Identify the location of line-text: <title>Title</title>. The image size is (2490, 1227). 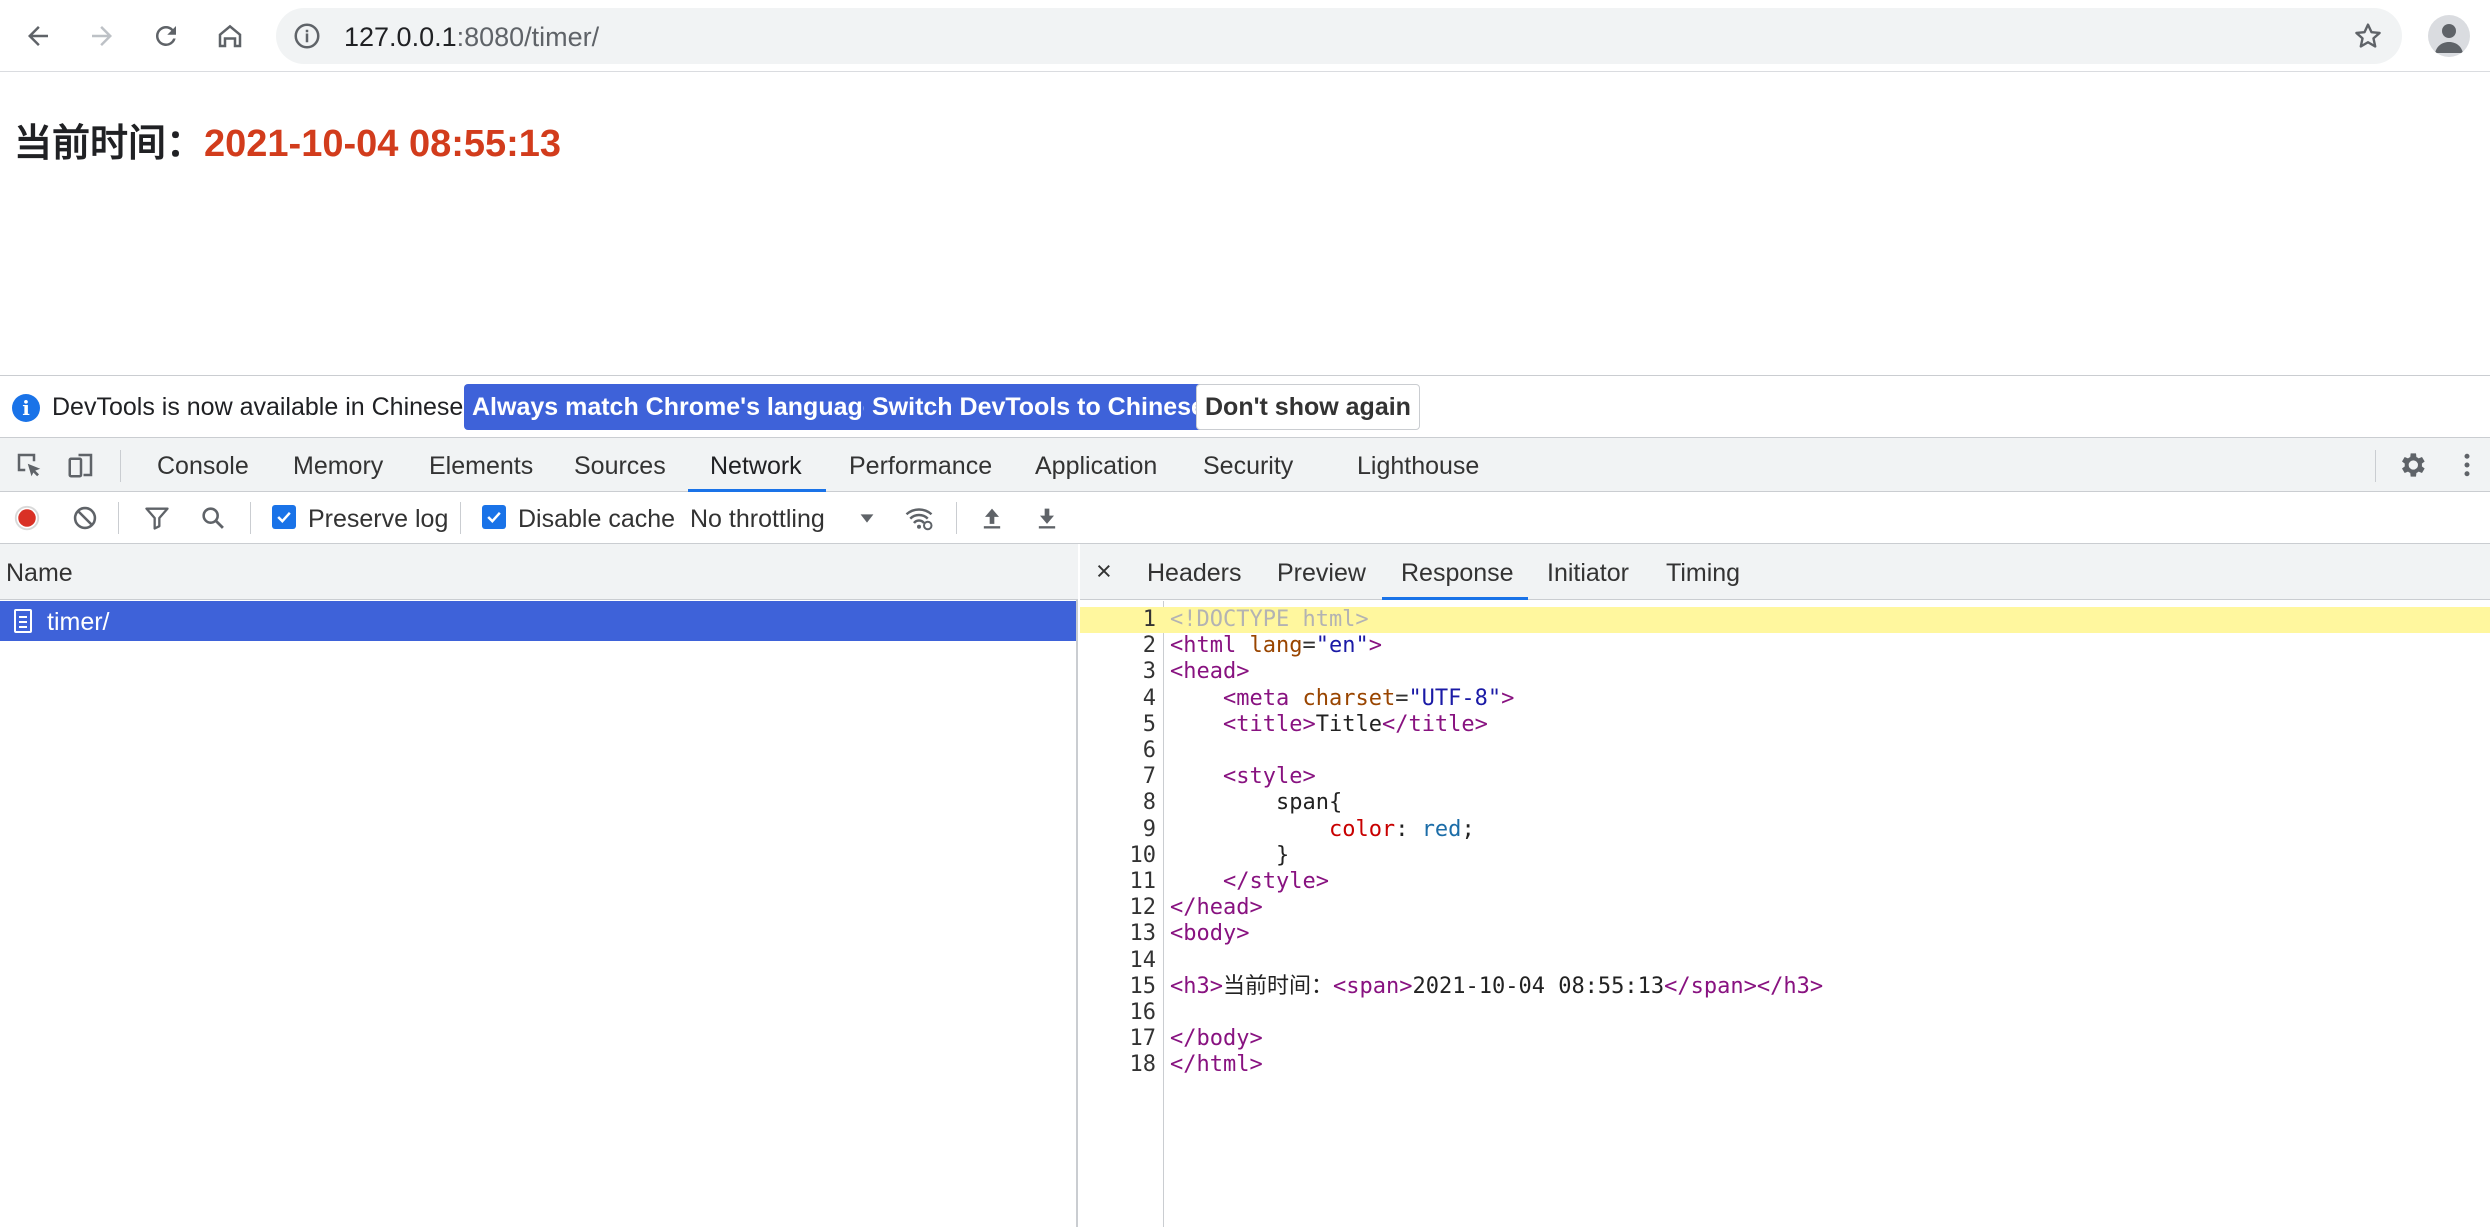
(1355, 724).